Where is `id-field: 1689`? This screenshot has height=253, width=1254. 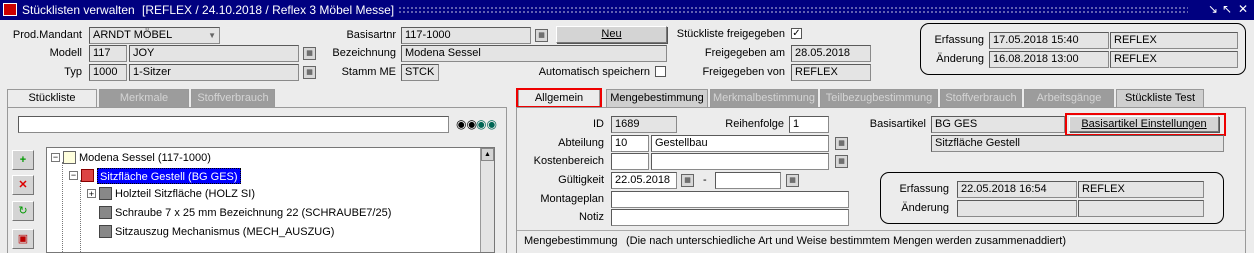 id-field: 1689 is located at coordinates (644, 124).